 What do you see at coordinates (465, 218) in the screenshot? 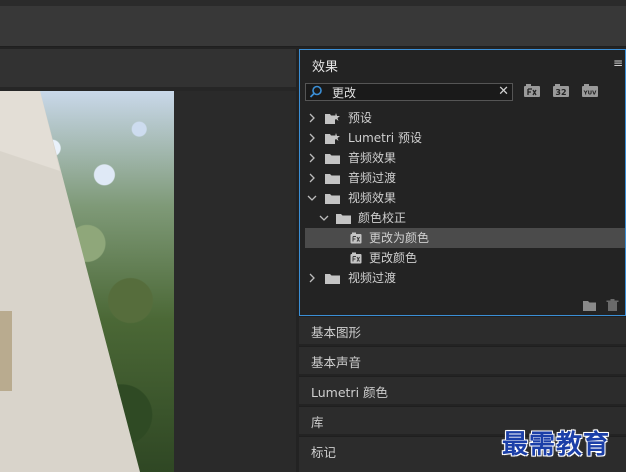
I see `tree-item-color-correction: 颜色校正` at bounding box center [465, 218].